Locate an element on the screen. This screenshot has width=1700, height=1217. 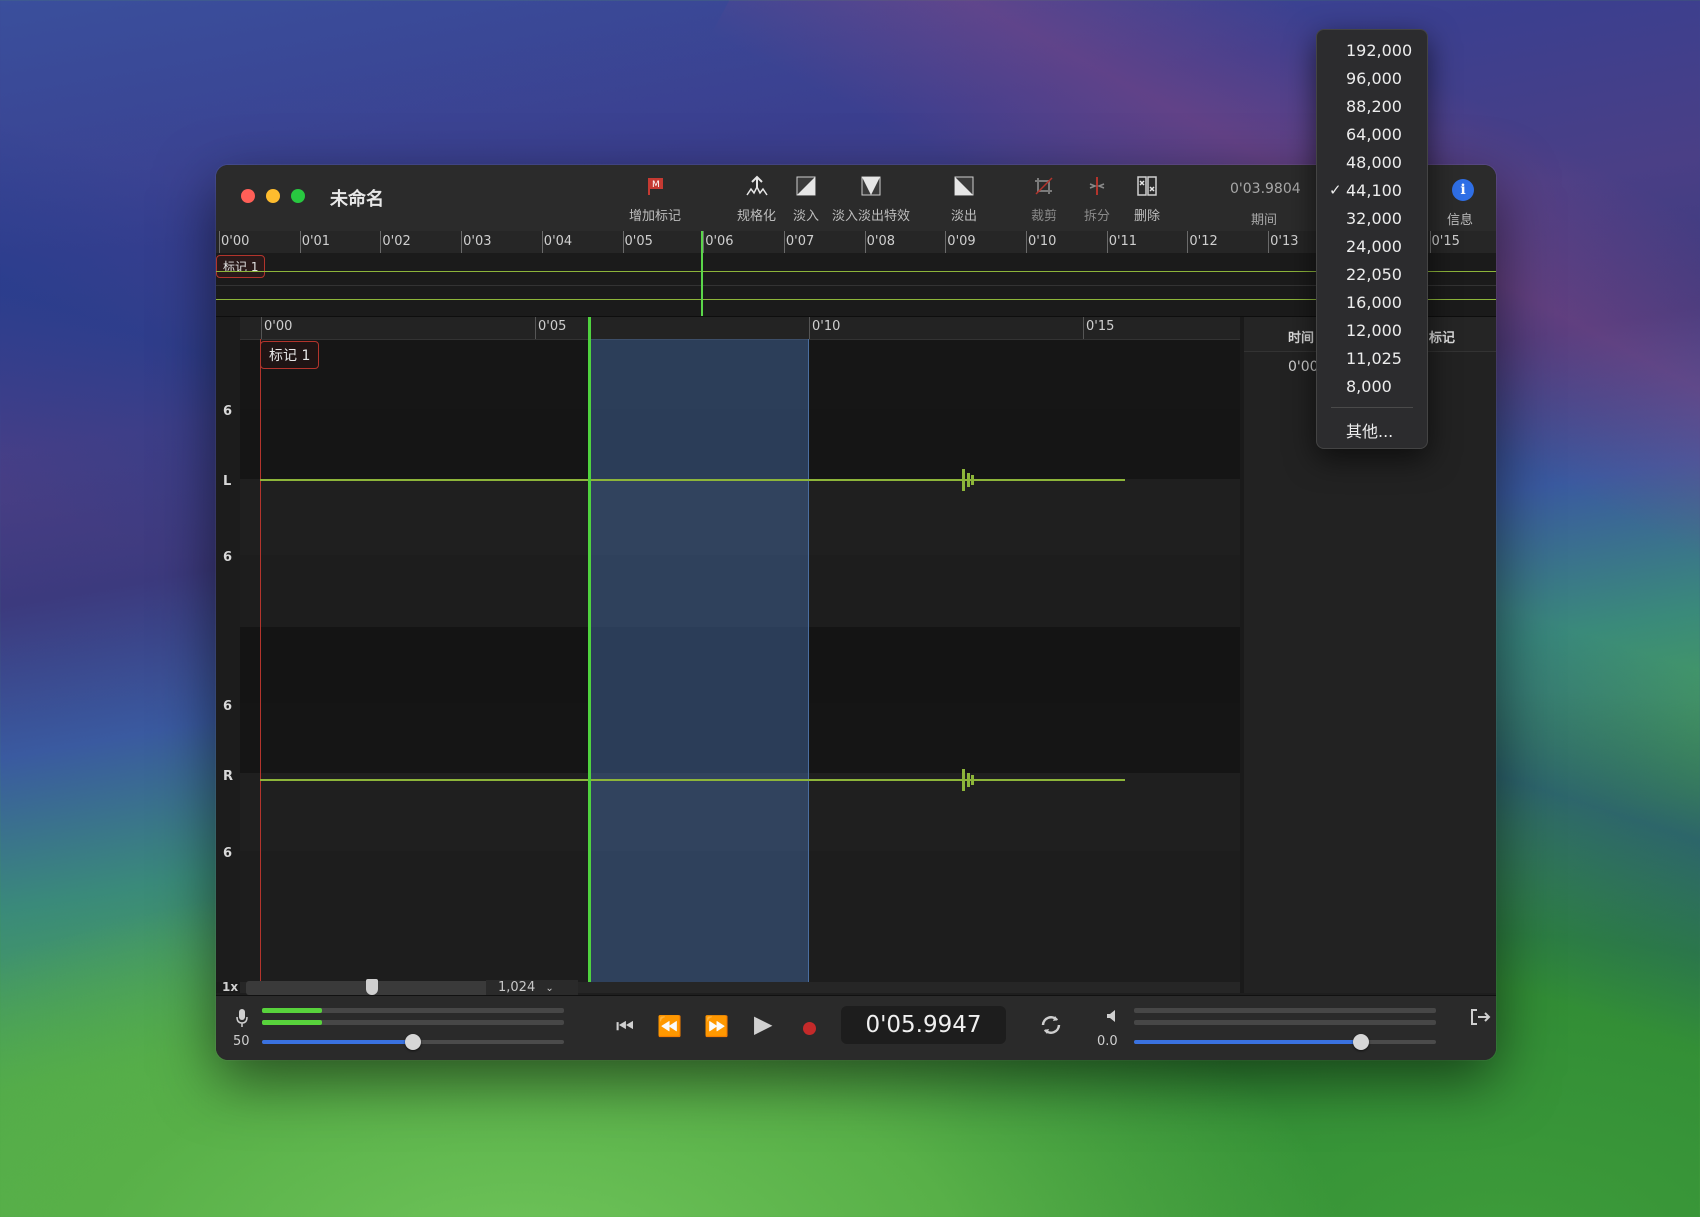
normalize-label: 规格化 is located at coordinates (757, 216).